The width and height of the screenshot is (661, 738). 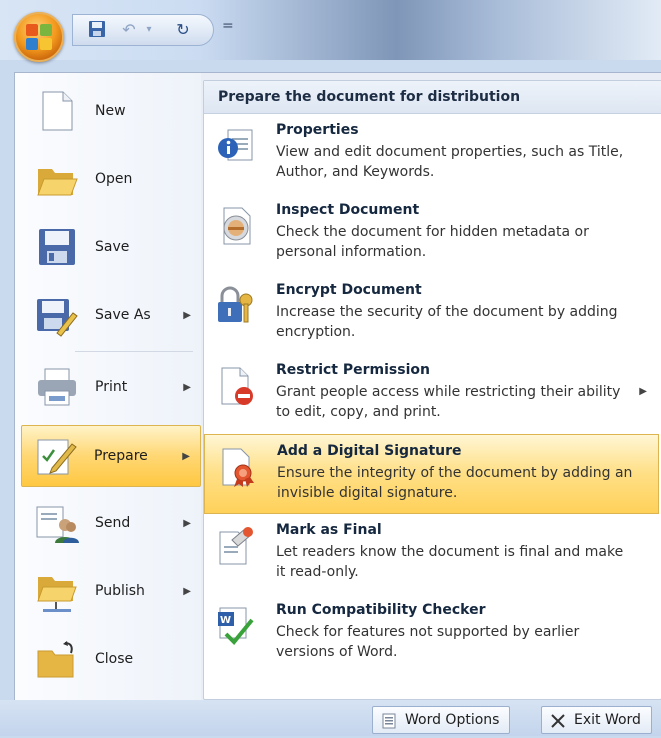 I want to click on submenu-item-title: Run Compatibility Checker, so click(x=381, y=610).